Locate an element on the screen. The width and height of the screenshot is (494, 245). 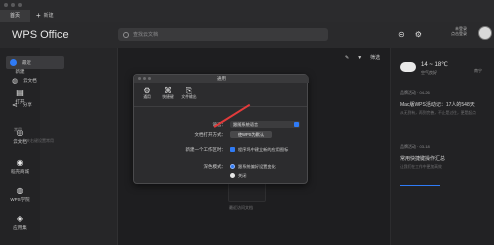
empty-label: 最近访问文档 is located at coordinates (241, 207).